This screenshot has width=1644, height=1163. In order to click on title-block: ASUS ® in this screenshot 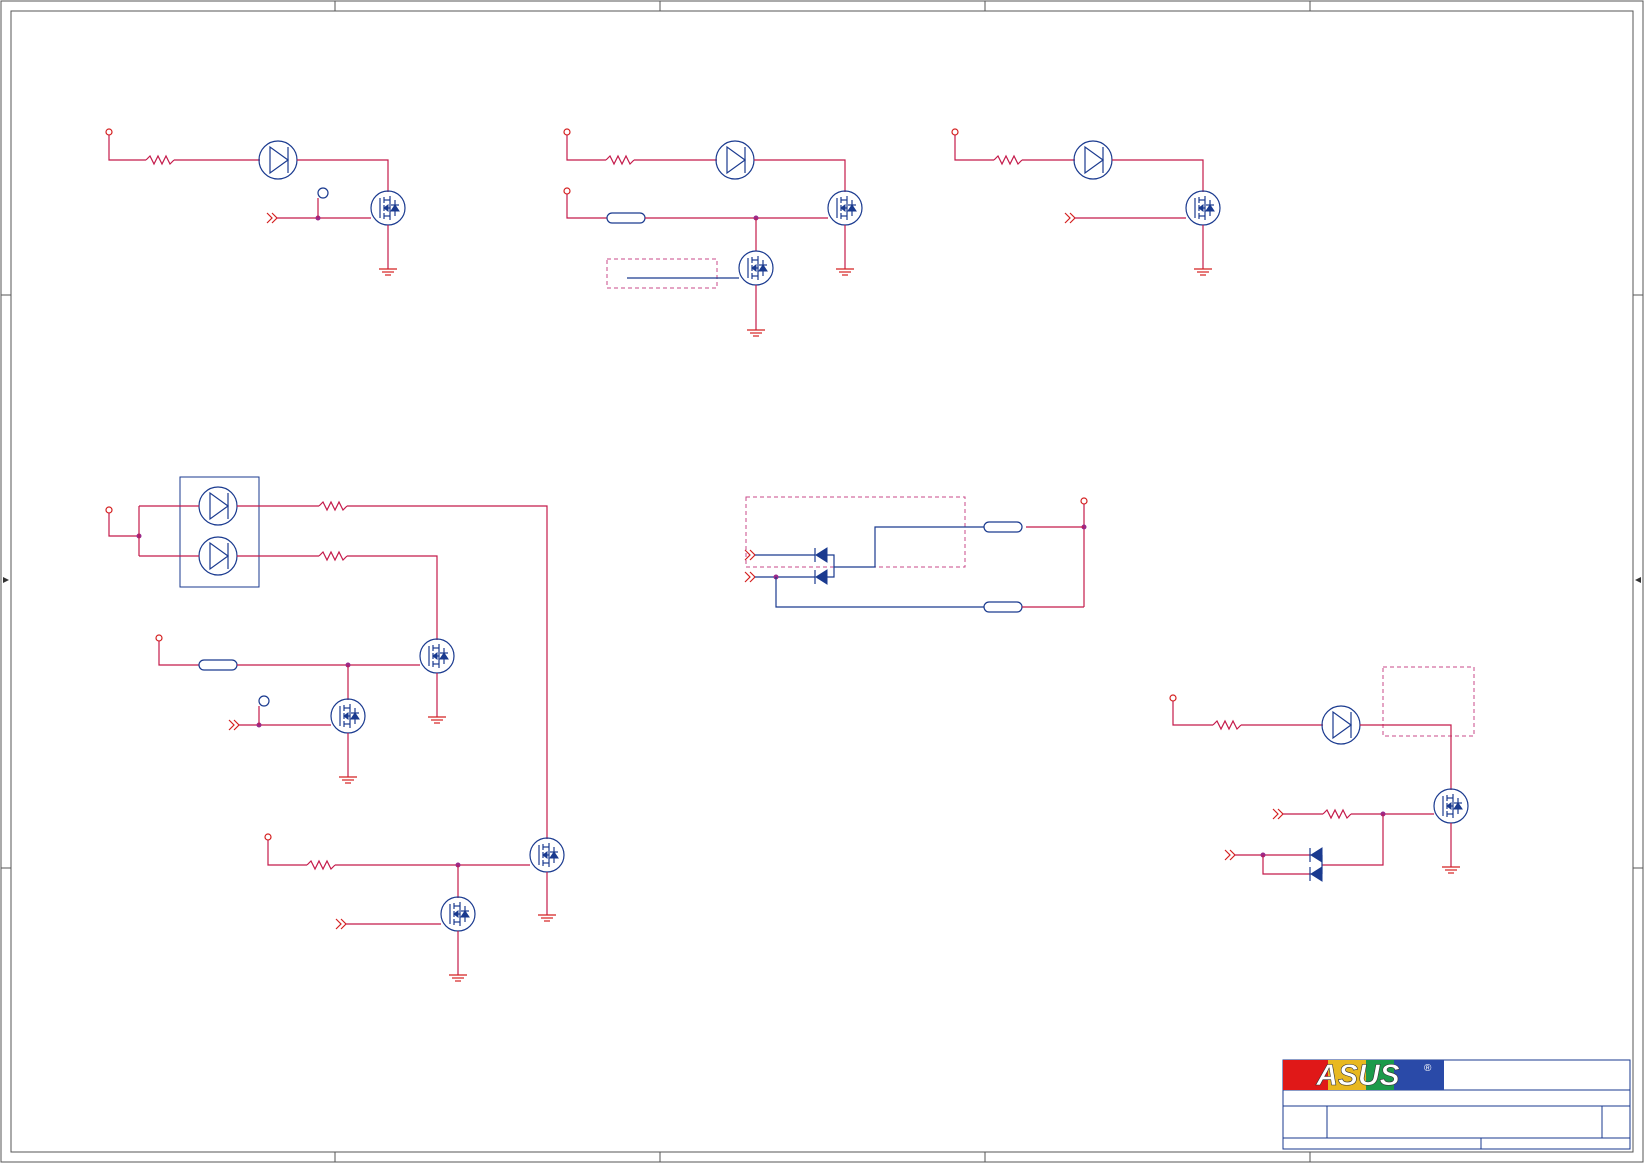, I will do `click(1456, 1104)`.